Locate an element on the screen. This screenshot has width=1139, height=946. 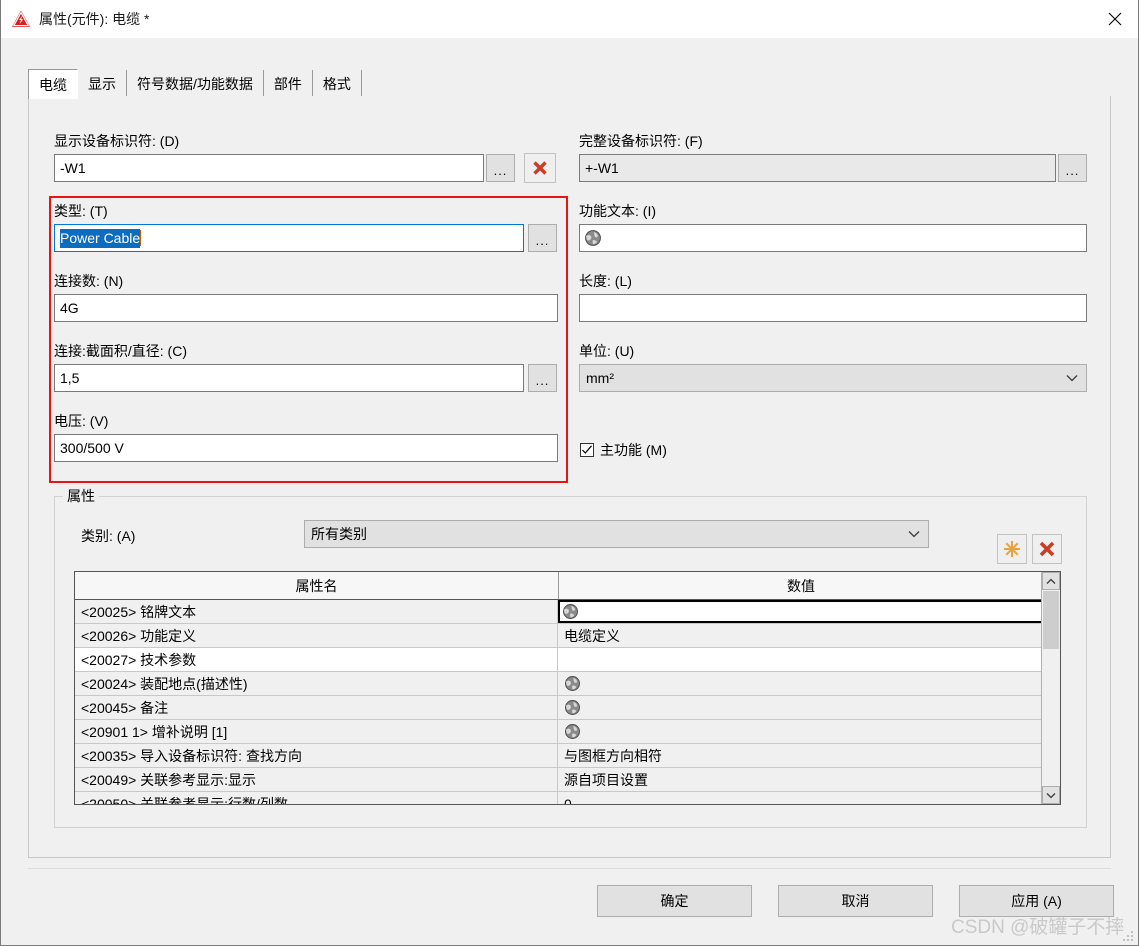
row-property-value: 与图框方向相符 is located at coordinates (613, 755).